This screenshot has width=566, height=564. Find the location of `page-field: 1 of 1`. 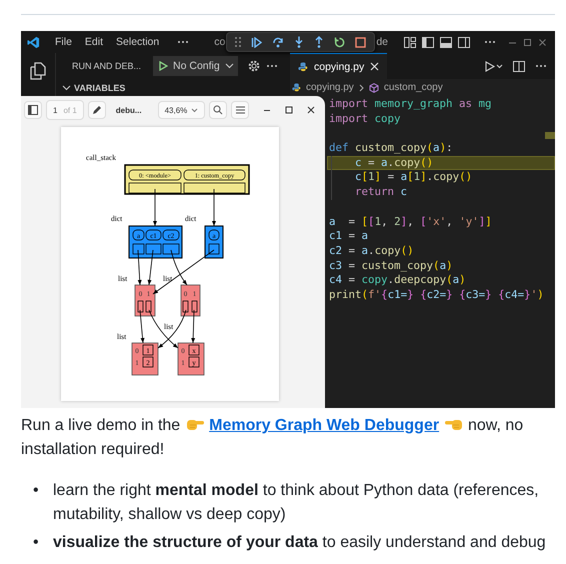

page-field: 1 of 1 is located at coordinates (65, 110).